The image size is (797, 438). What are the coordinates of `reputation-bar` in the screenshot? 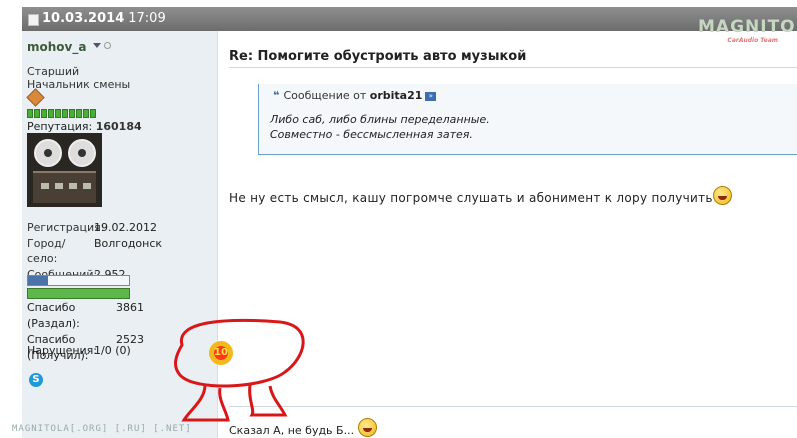 It's located at (61, 113).